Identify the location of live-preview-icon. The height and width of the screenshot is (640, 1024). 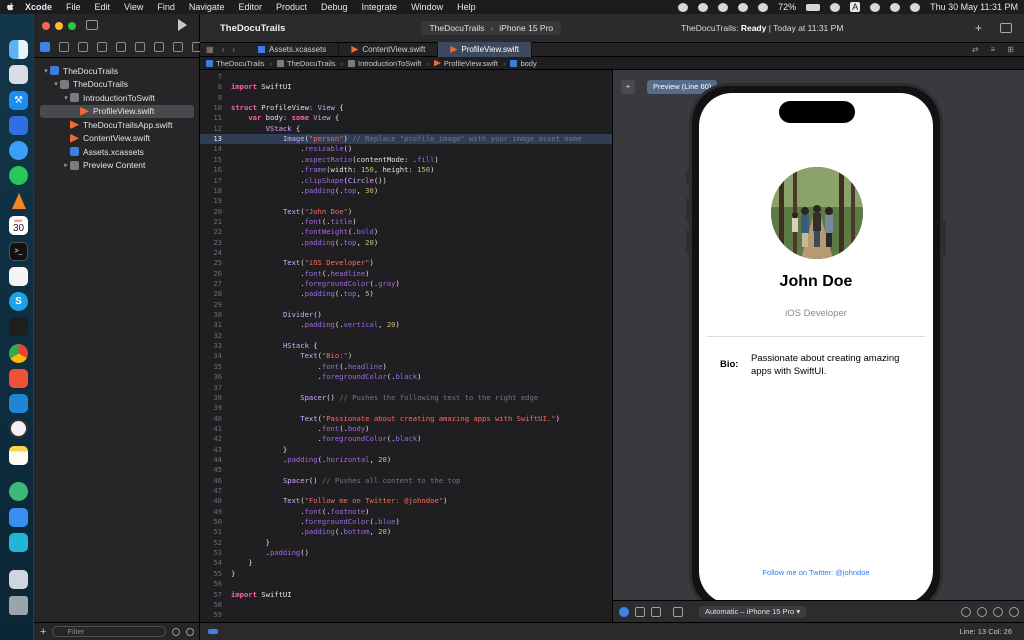
(624, 611).